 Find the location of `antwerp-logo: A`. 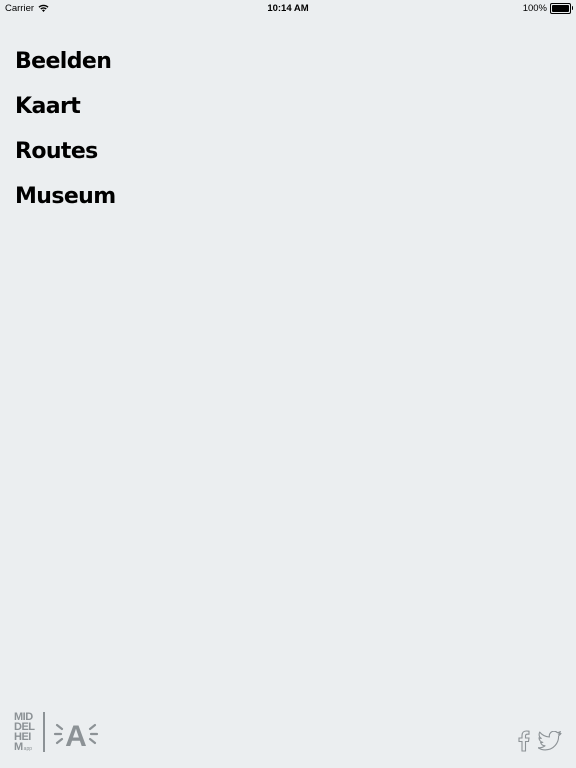

antwerp-logo: A is located at coordinates (75, 736).